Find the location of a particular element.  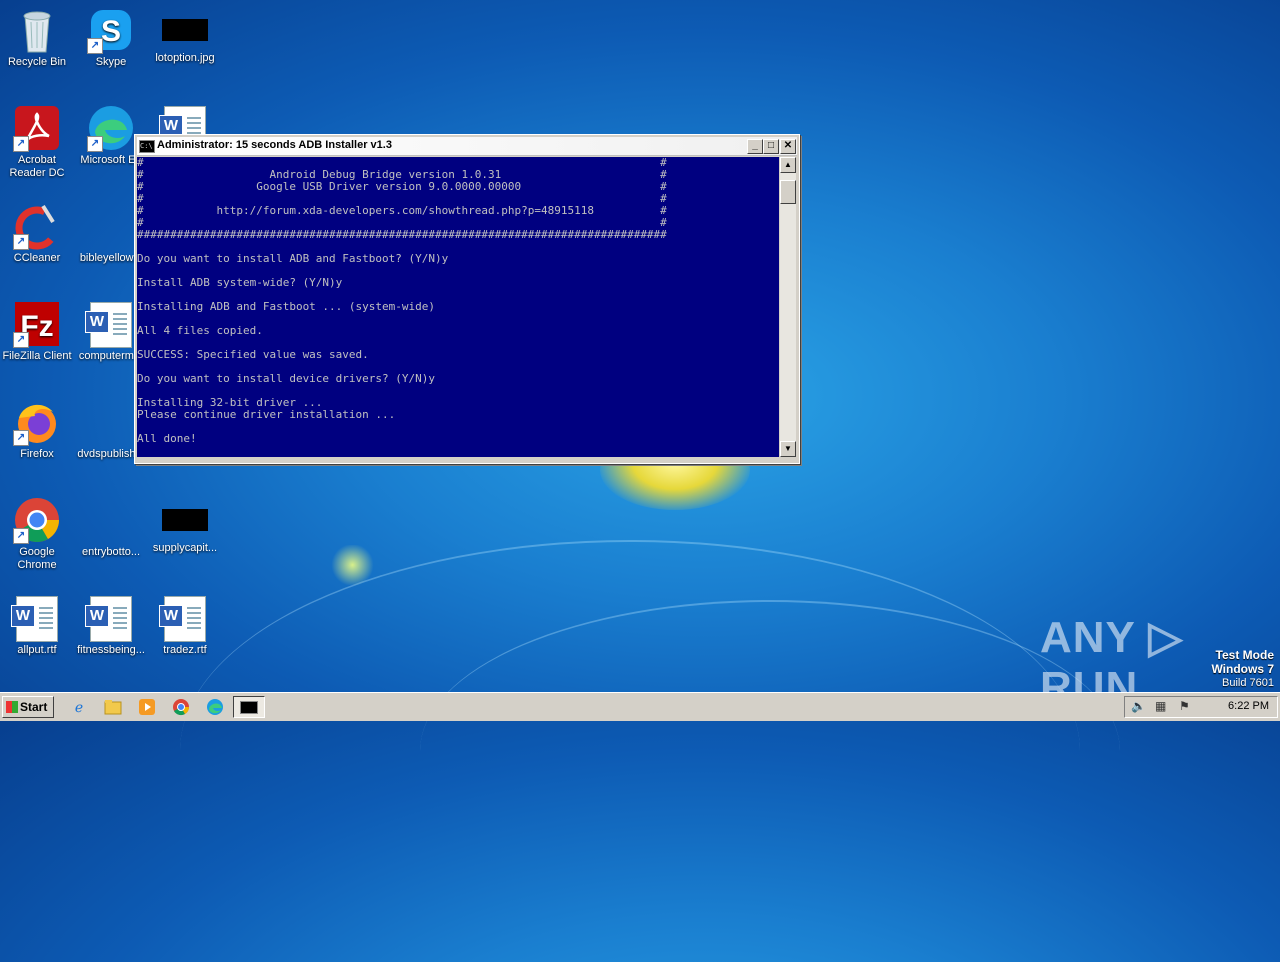

test-mode-line: Test Mode is located at coordinates (1244, 655).